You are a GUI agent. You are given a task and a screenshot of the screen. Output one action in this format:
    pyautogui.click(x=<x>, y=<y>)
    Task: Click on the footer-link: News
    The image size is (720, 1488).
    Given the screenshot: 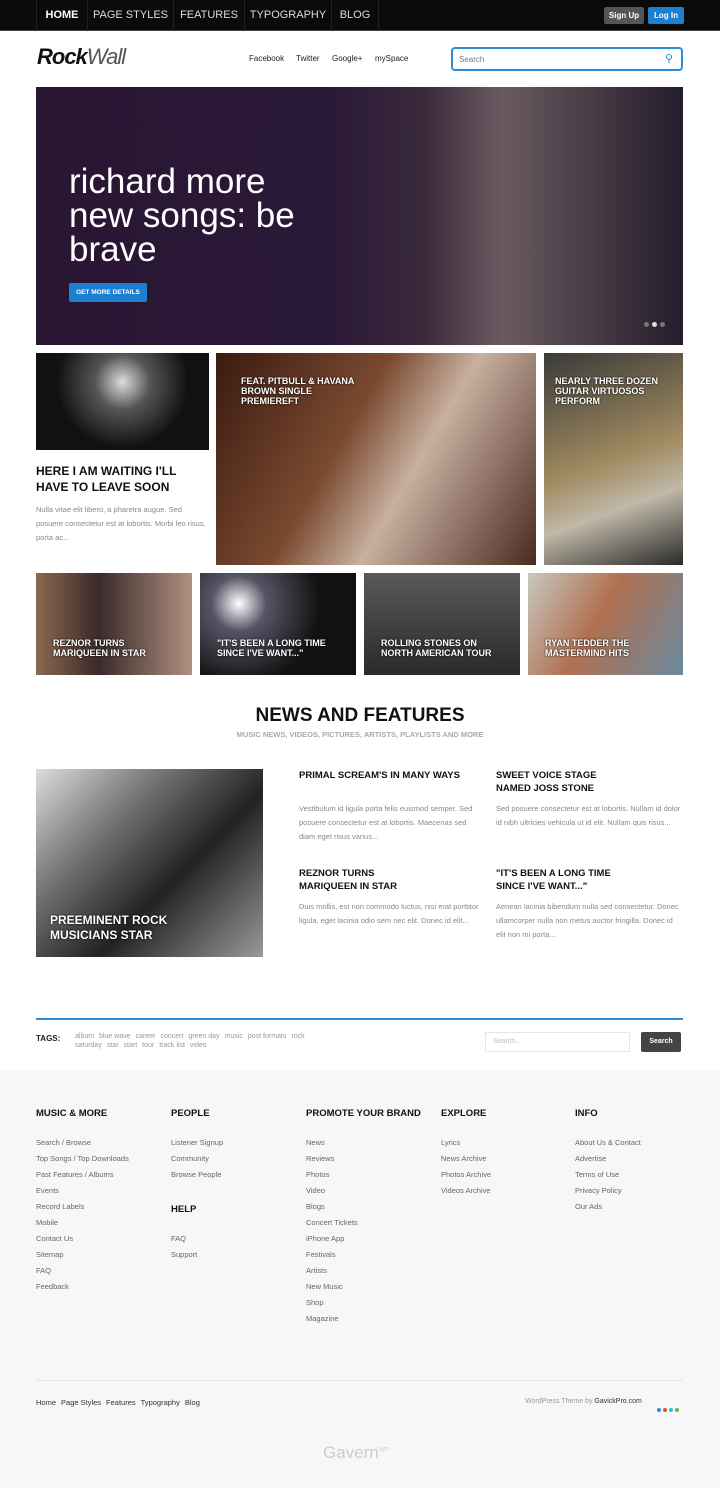 What is the action you would take?
    pyautogui.click(x=363, y=1143)
    